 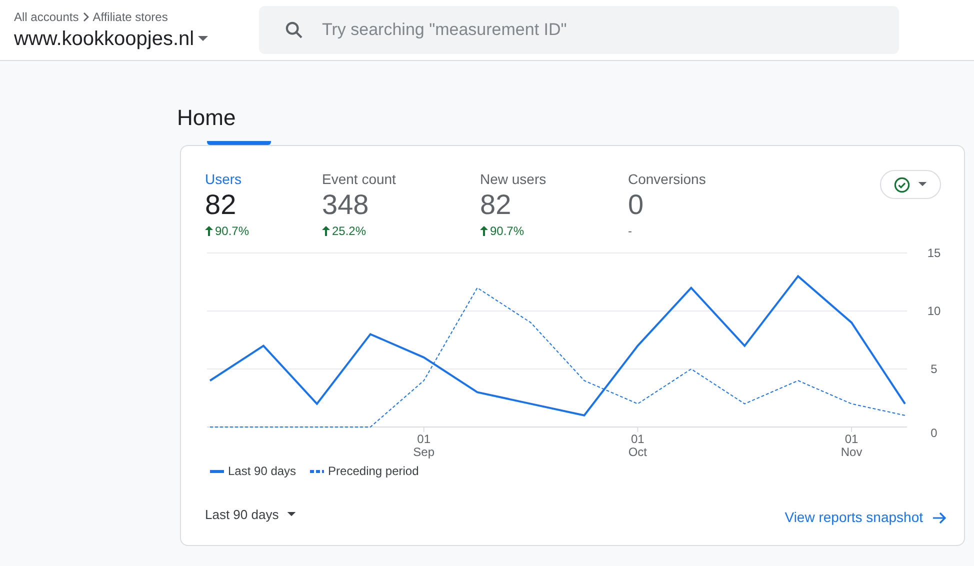 What do you see at coordinates (934, 311) in the screenshot?
I see `axis-label: 10` at bounding box center [934, 311].